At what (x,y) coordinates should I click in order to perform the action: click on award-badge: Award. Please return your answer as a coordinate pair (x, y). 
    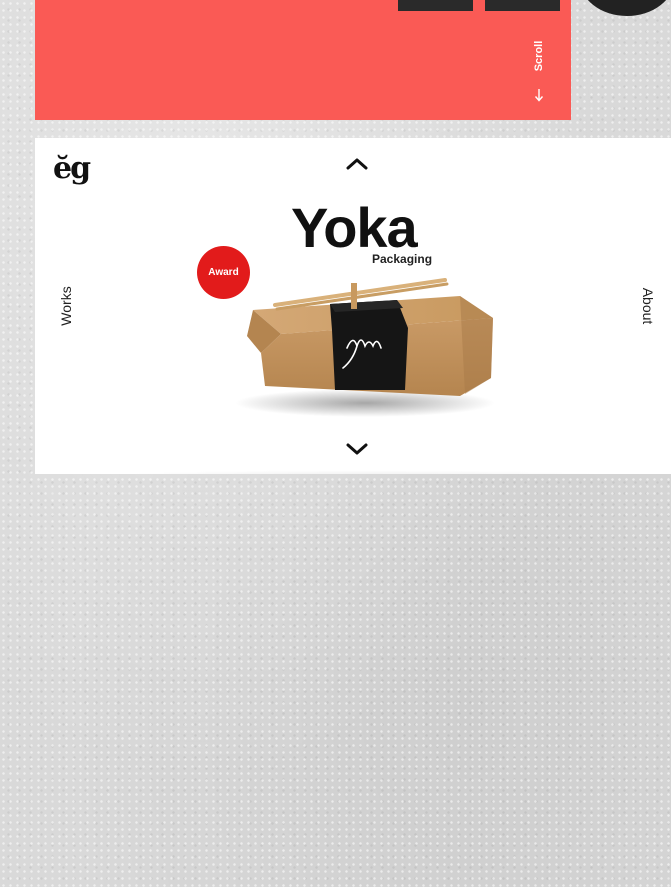
    Looking at the image, I should click on (223, 272).